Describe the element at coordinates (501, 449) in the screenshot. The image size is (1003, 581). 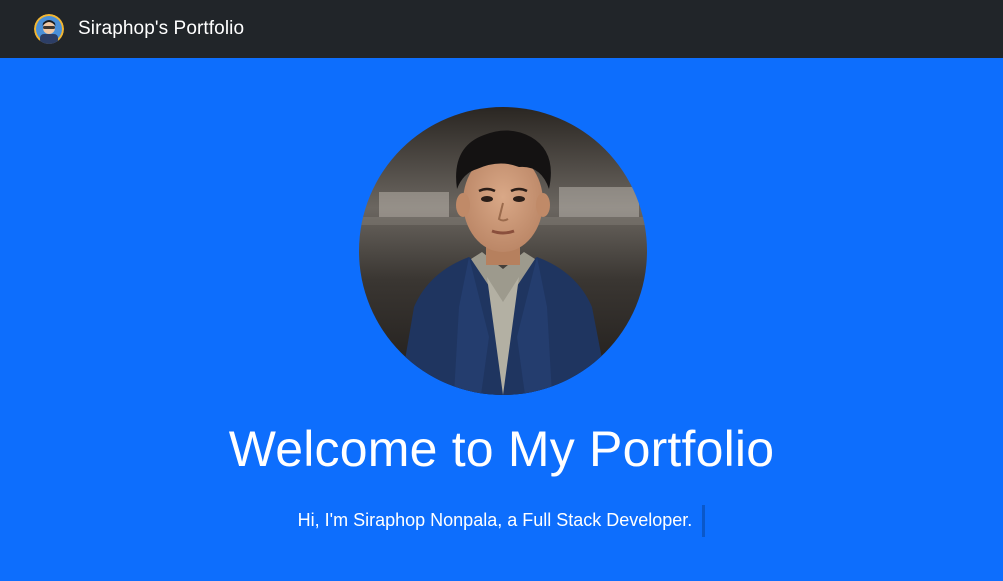
I see `hero-title: Welcome to My Portfolio` at that location.